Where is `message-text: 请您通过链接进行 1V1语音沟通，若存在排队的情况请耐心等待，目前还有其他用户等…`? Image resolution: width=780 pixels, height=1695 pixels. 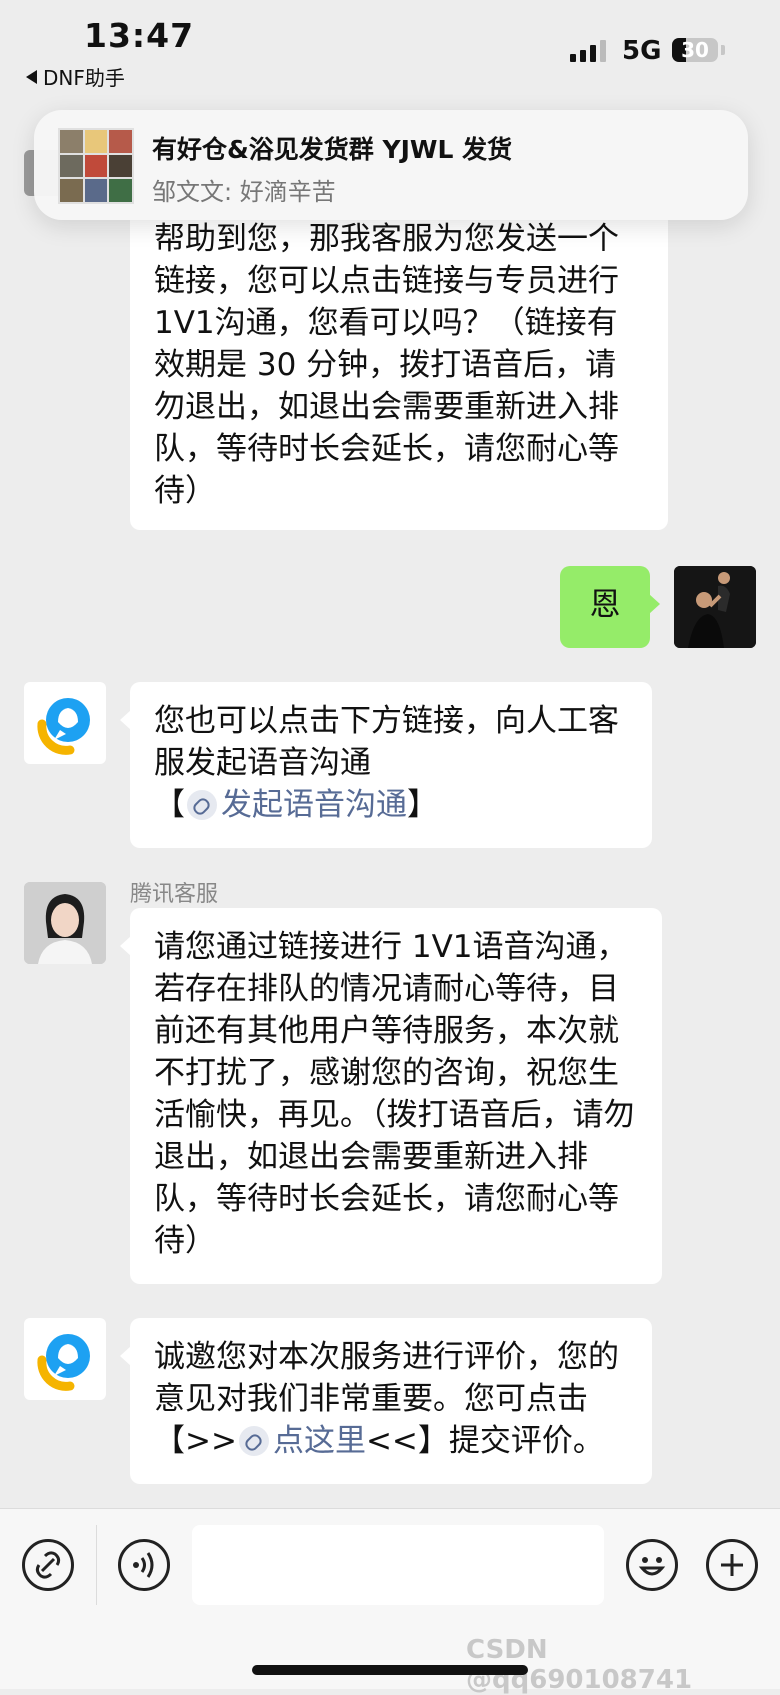
message-text: 请您通过链接进行 1V1语音沟通，若存在排队的情况请耐心等待，目前还有其他用户等… is located at coordinates (394, 1094).